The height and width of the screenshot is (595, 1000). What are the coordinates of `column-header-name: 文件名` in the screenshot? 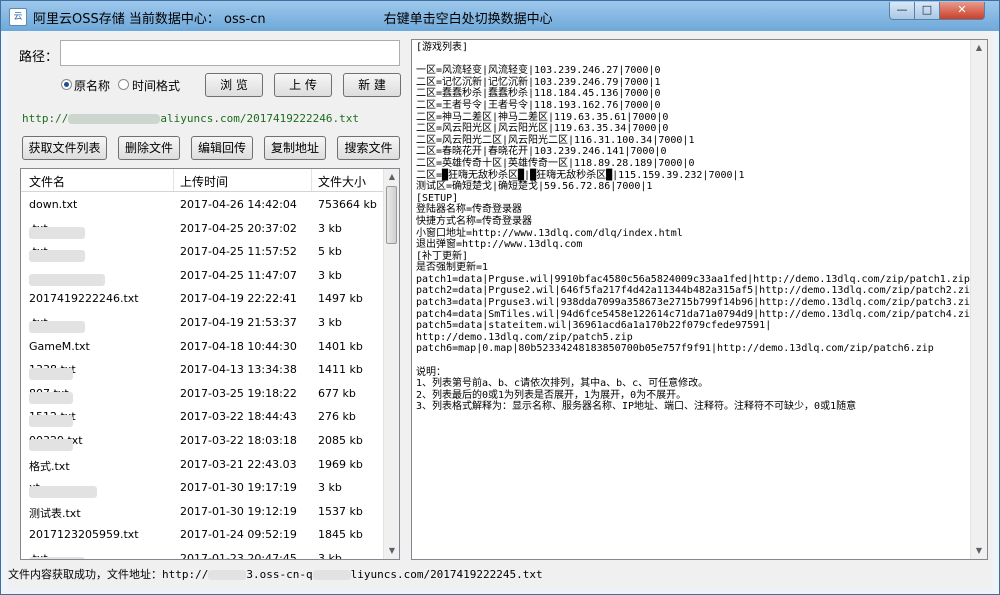 It's located at (47, 181).